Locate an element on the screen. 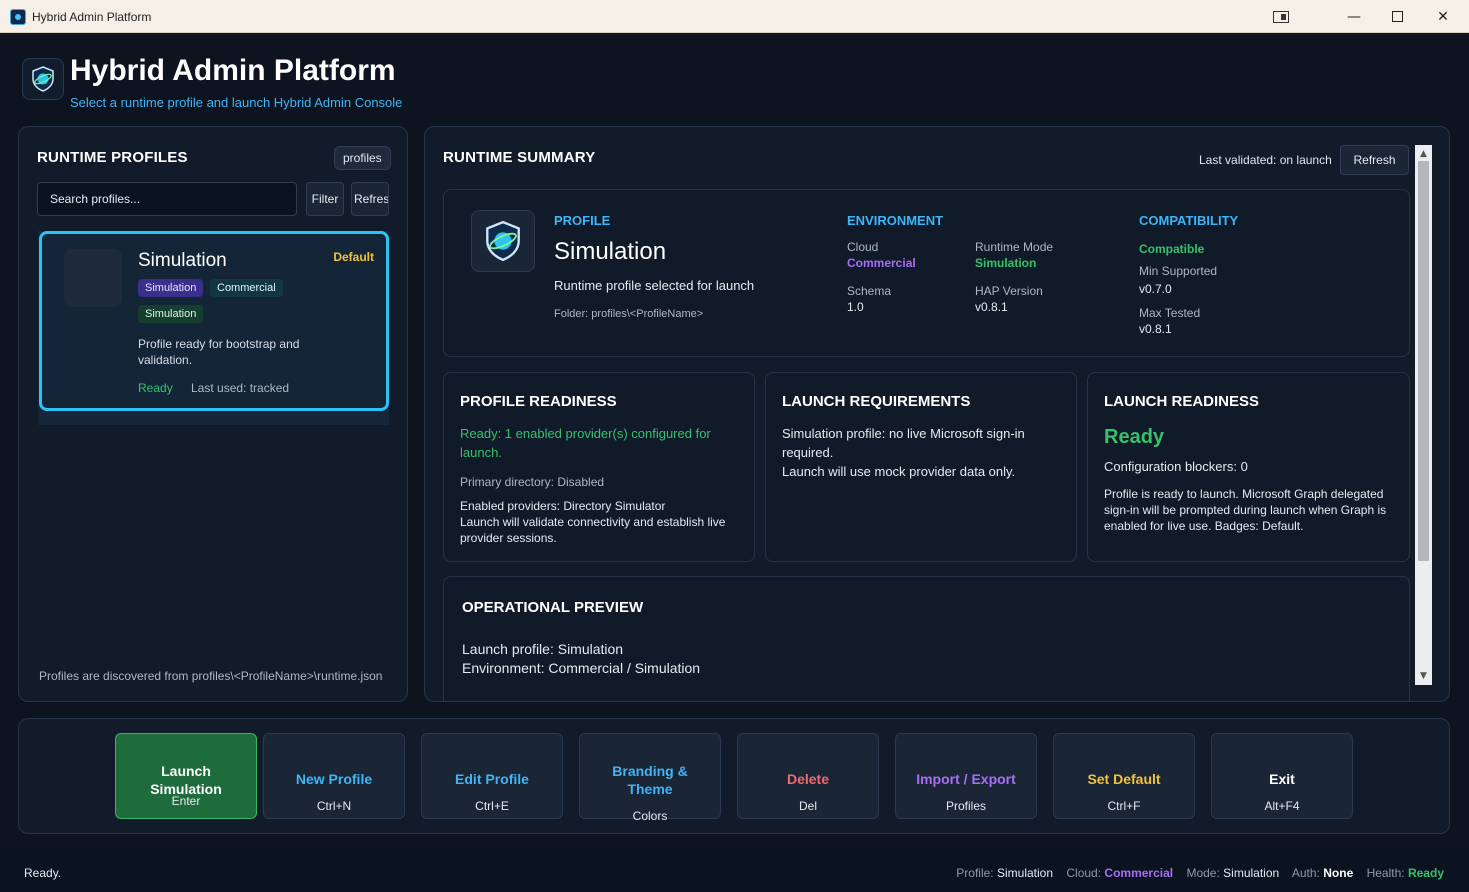 The image size is (1469, 892). runtime-mode-value: Simulation is located at coordinates (1006, 263).